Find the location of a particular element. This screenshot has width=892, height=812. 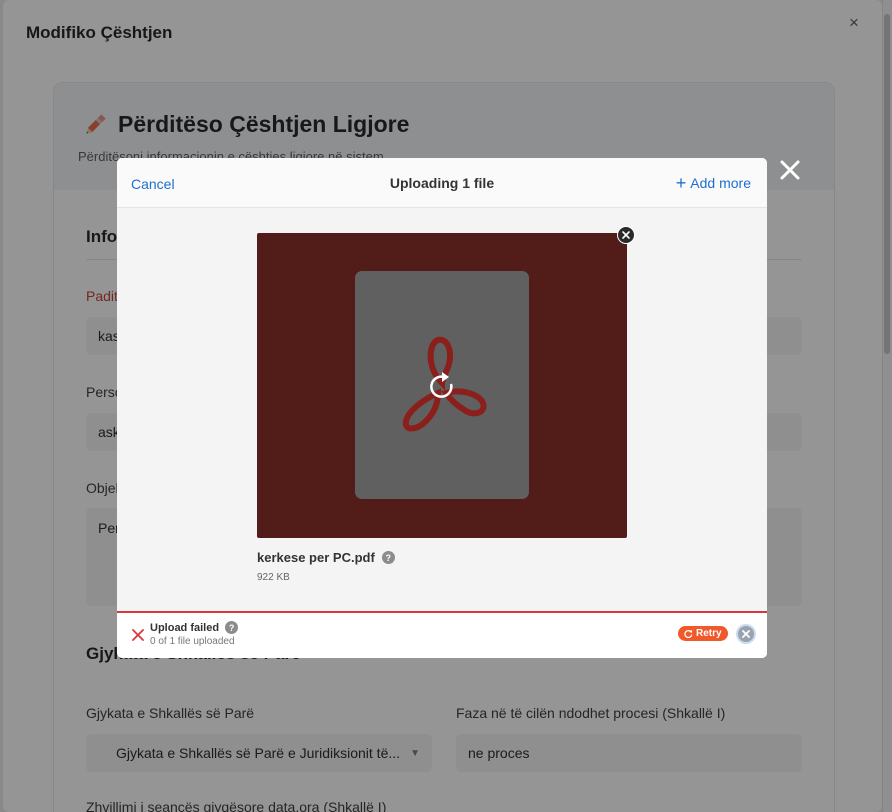

upload-dialog-header: Cancel Uploading 1 file + Add more is located at coordinates (442, 183).